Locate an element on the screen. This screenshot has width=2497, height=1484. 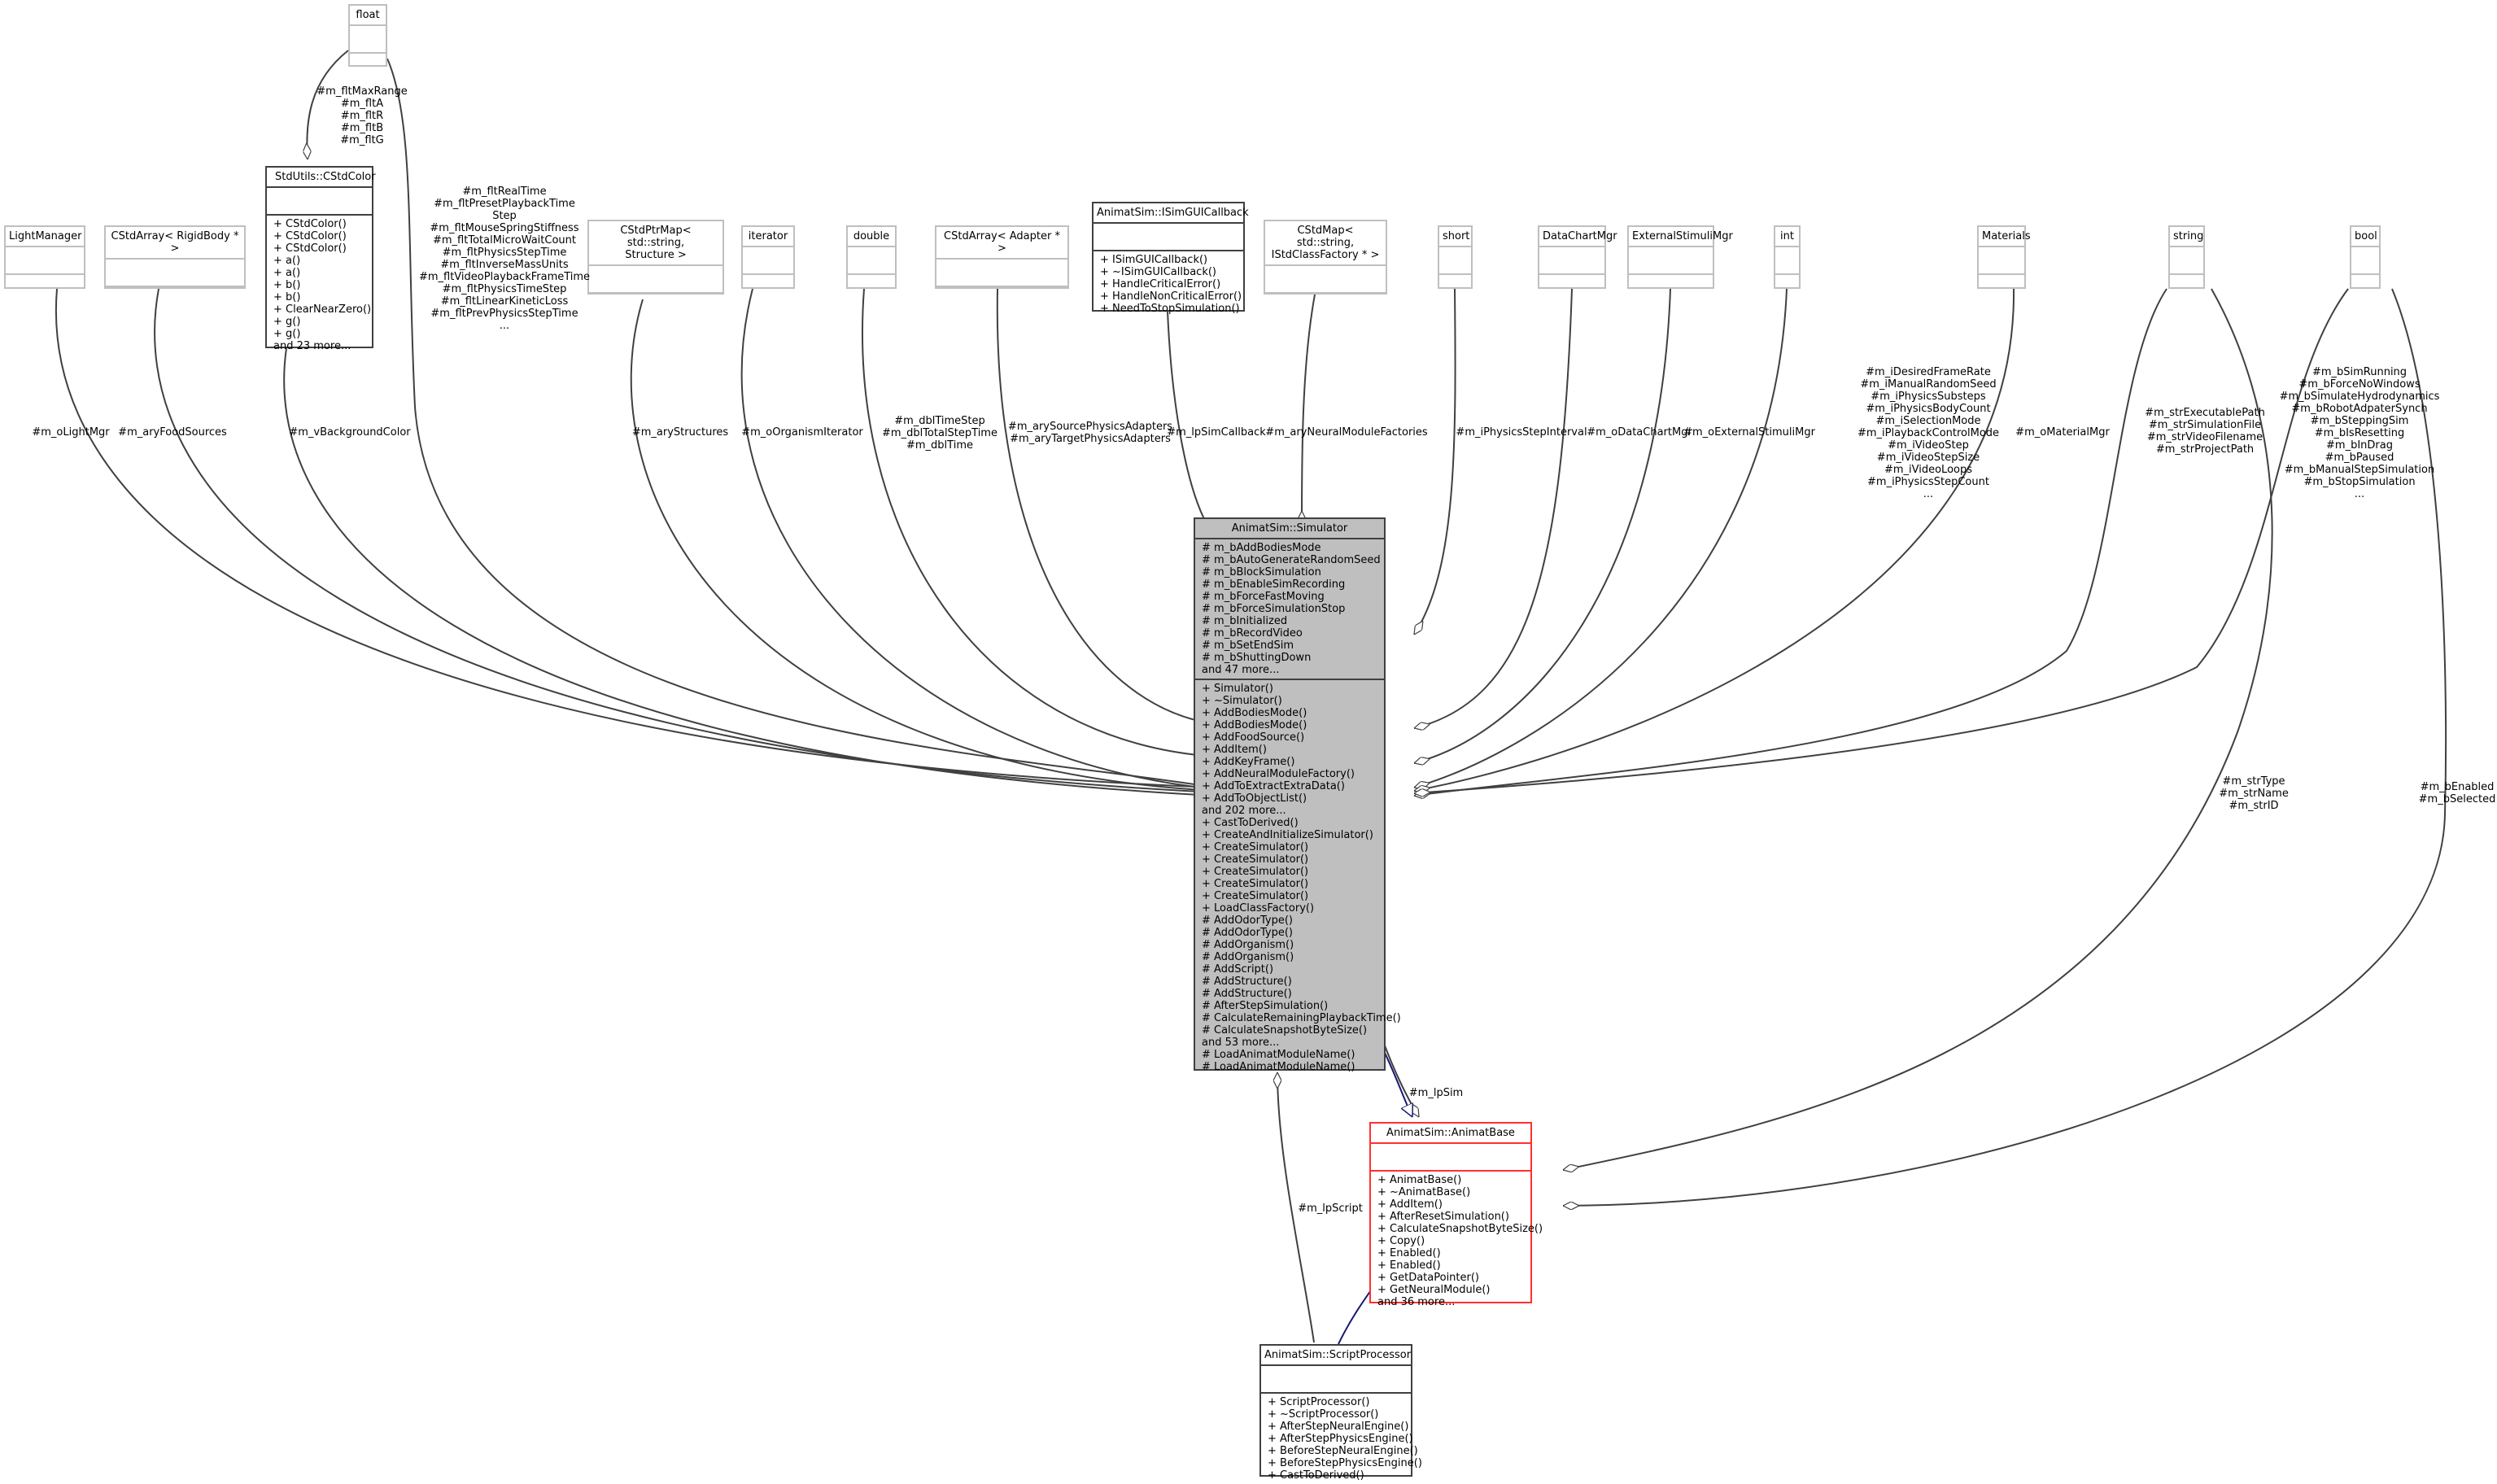
method-item: + AddKeyFrame() is located at coordinates (1290, 762).